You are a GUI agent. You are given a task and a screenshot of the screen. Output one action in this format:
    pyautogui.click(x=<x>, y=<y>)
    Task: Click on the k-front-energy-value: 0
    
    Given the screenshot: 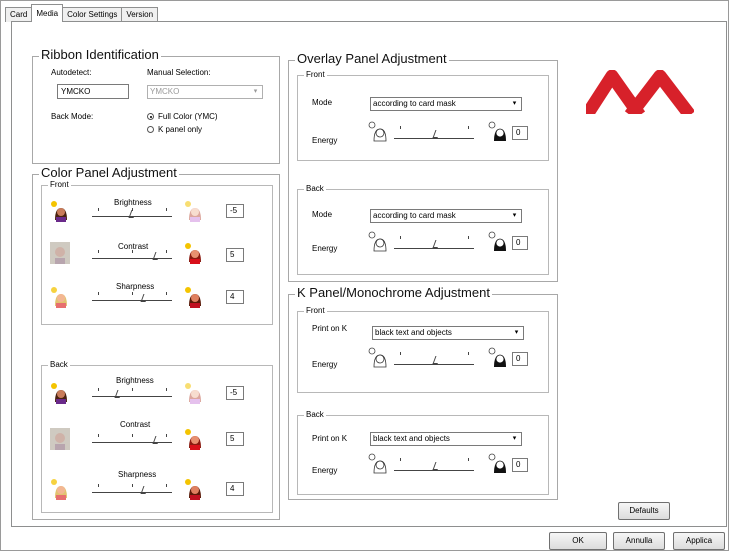 What is the action you would take?
    pyautogui.click(x=520, y=359)
    